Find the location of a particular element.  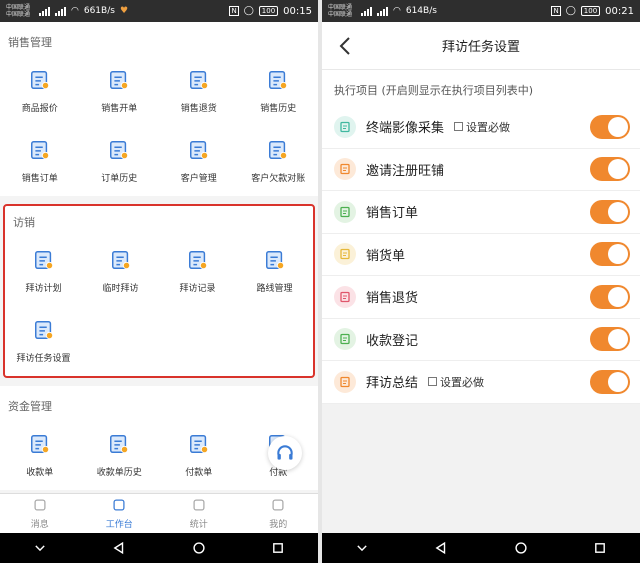

list-doc-icon is located at coordinates (40, 152).